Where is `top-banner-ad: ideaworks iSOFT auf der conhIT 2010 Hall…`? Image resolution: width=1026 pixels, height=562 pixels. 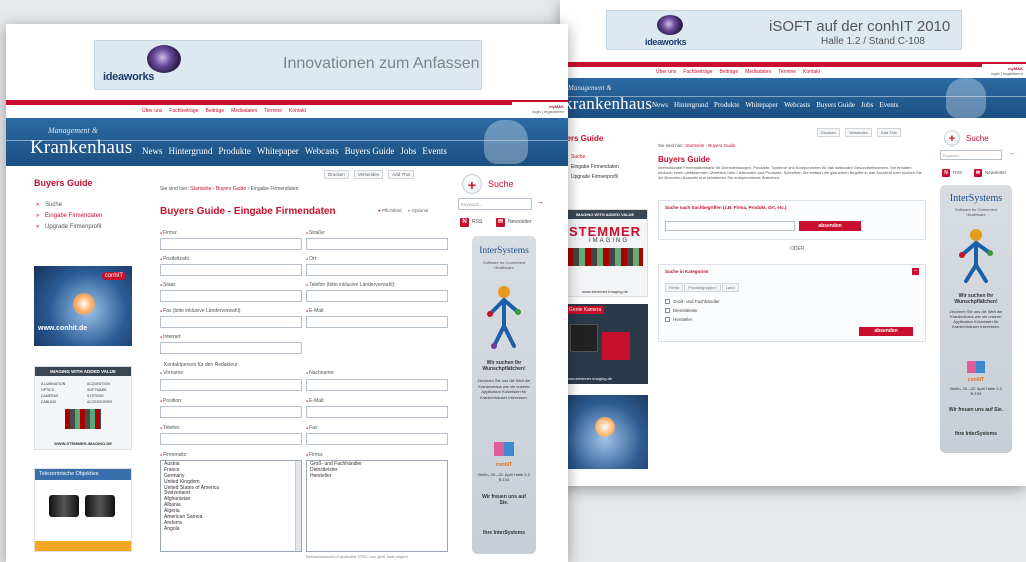 top-banner-ad: ideaworks iSOFT auf der conhIT 2010 Hall… is located at coordinates (784, 30).